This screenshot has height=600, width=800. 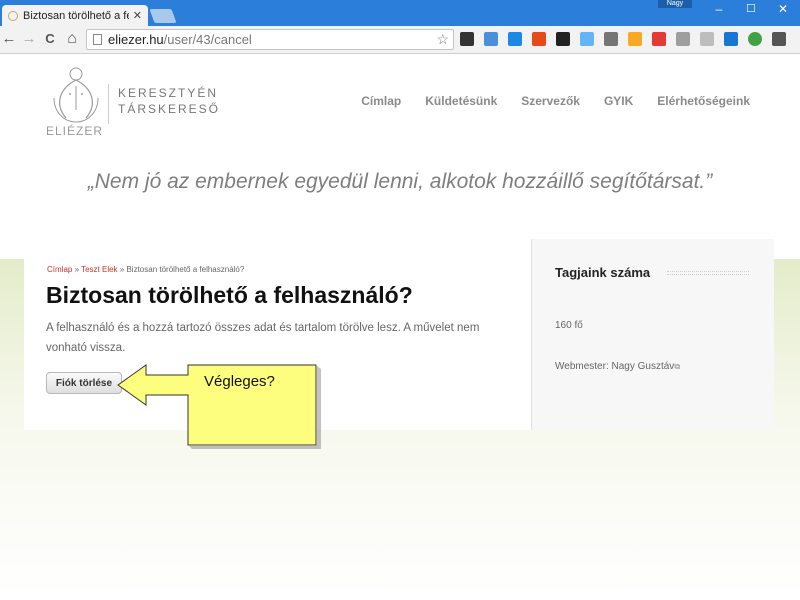 What do you see at coordinates (583, 366) in the screenshot?
I see `webmaster-label: Webmester:` at bounding box center [583, 366].